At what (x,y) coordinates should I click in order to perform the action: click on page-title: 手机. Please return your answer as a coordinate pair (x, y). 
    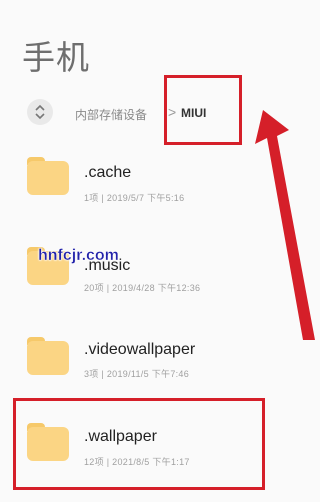
    Looking at the image, I should click on (56, 57).